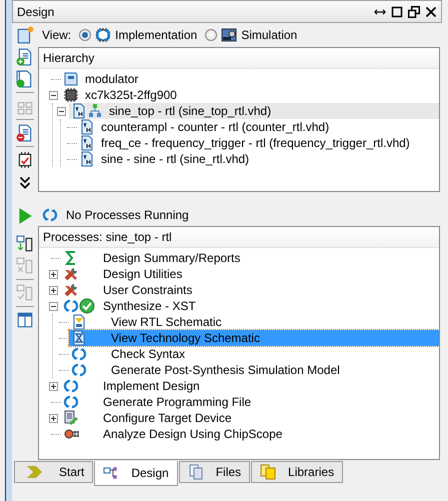  What do you see at coordinates (127, 215) in the screenshot?
I see `status-text: No Processes Running` at bounding box center [127, 215].